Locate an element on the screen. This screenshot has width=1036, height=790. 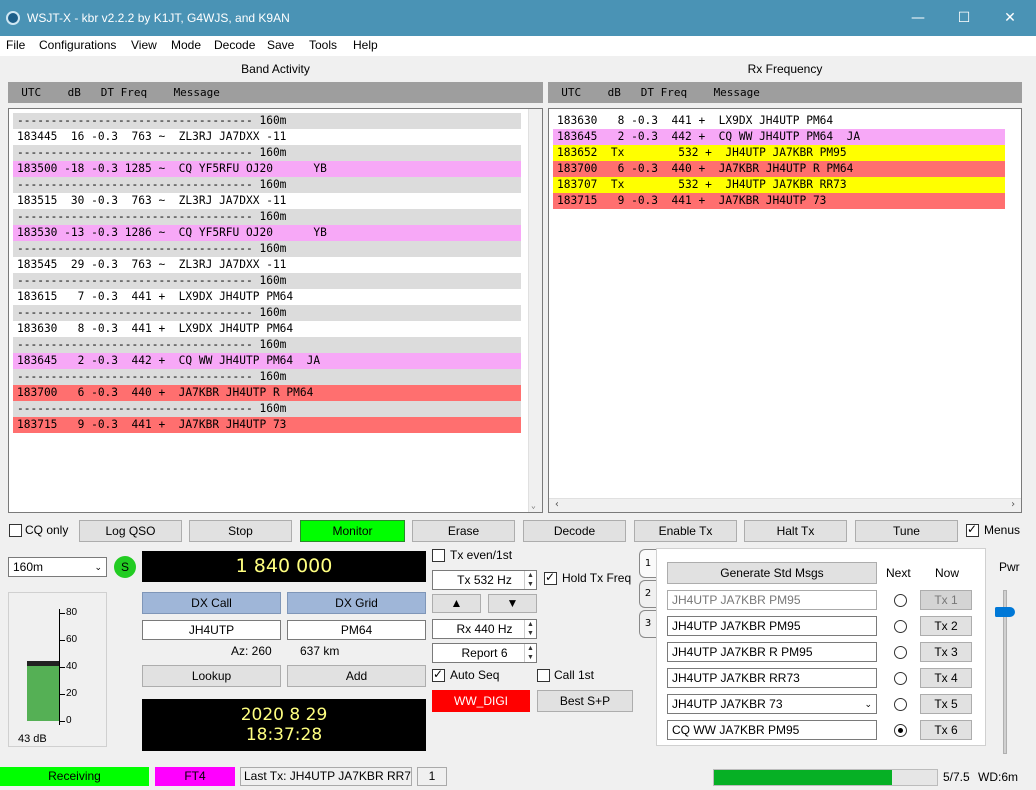
rx-to-tx-down-button: ▼ is located at coordinates (512, 603).